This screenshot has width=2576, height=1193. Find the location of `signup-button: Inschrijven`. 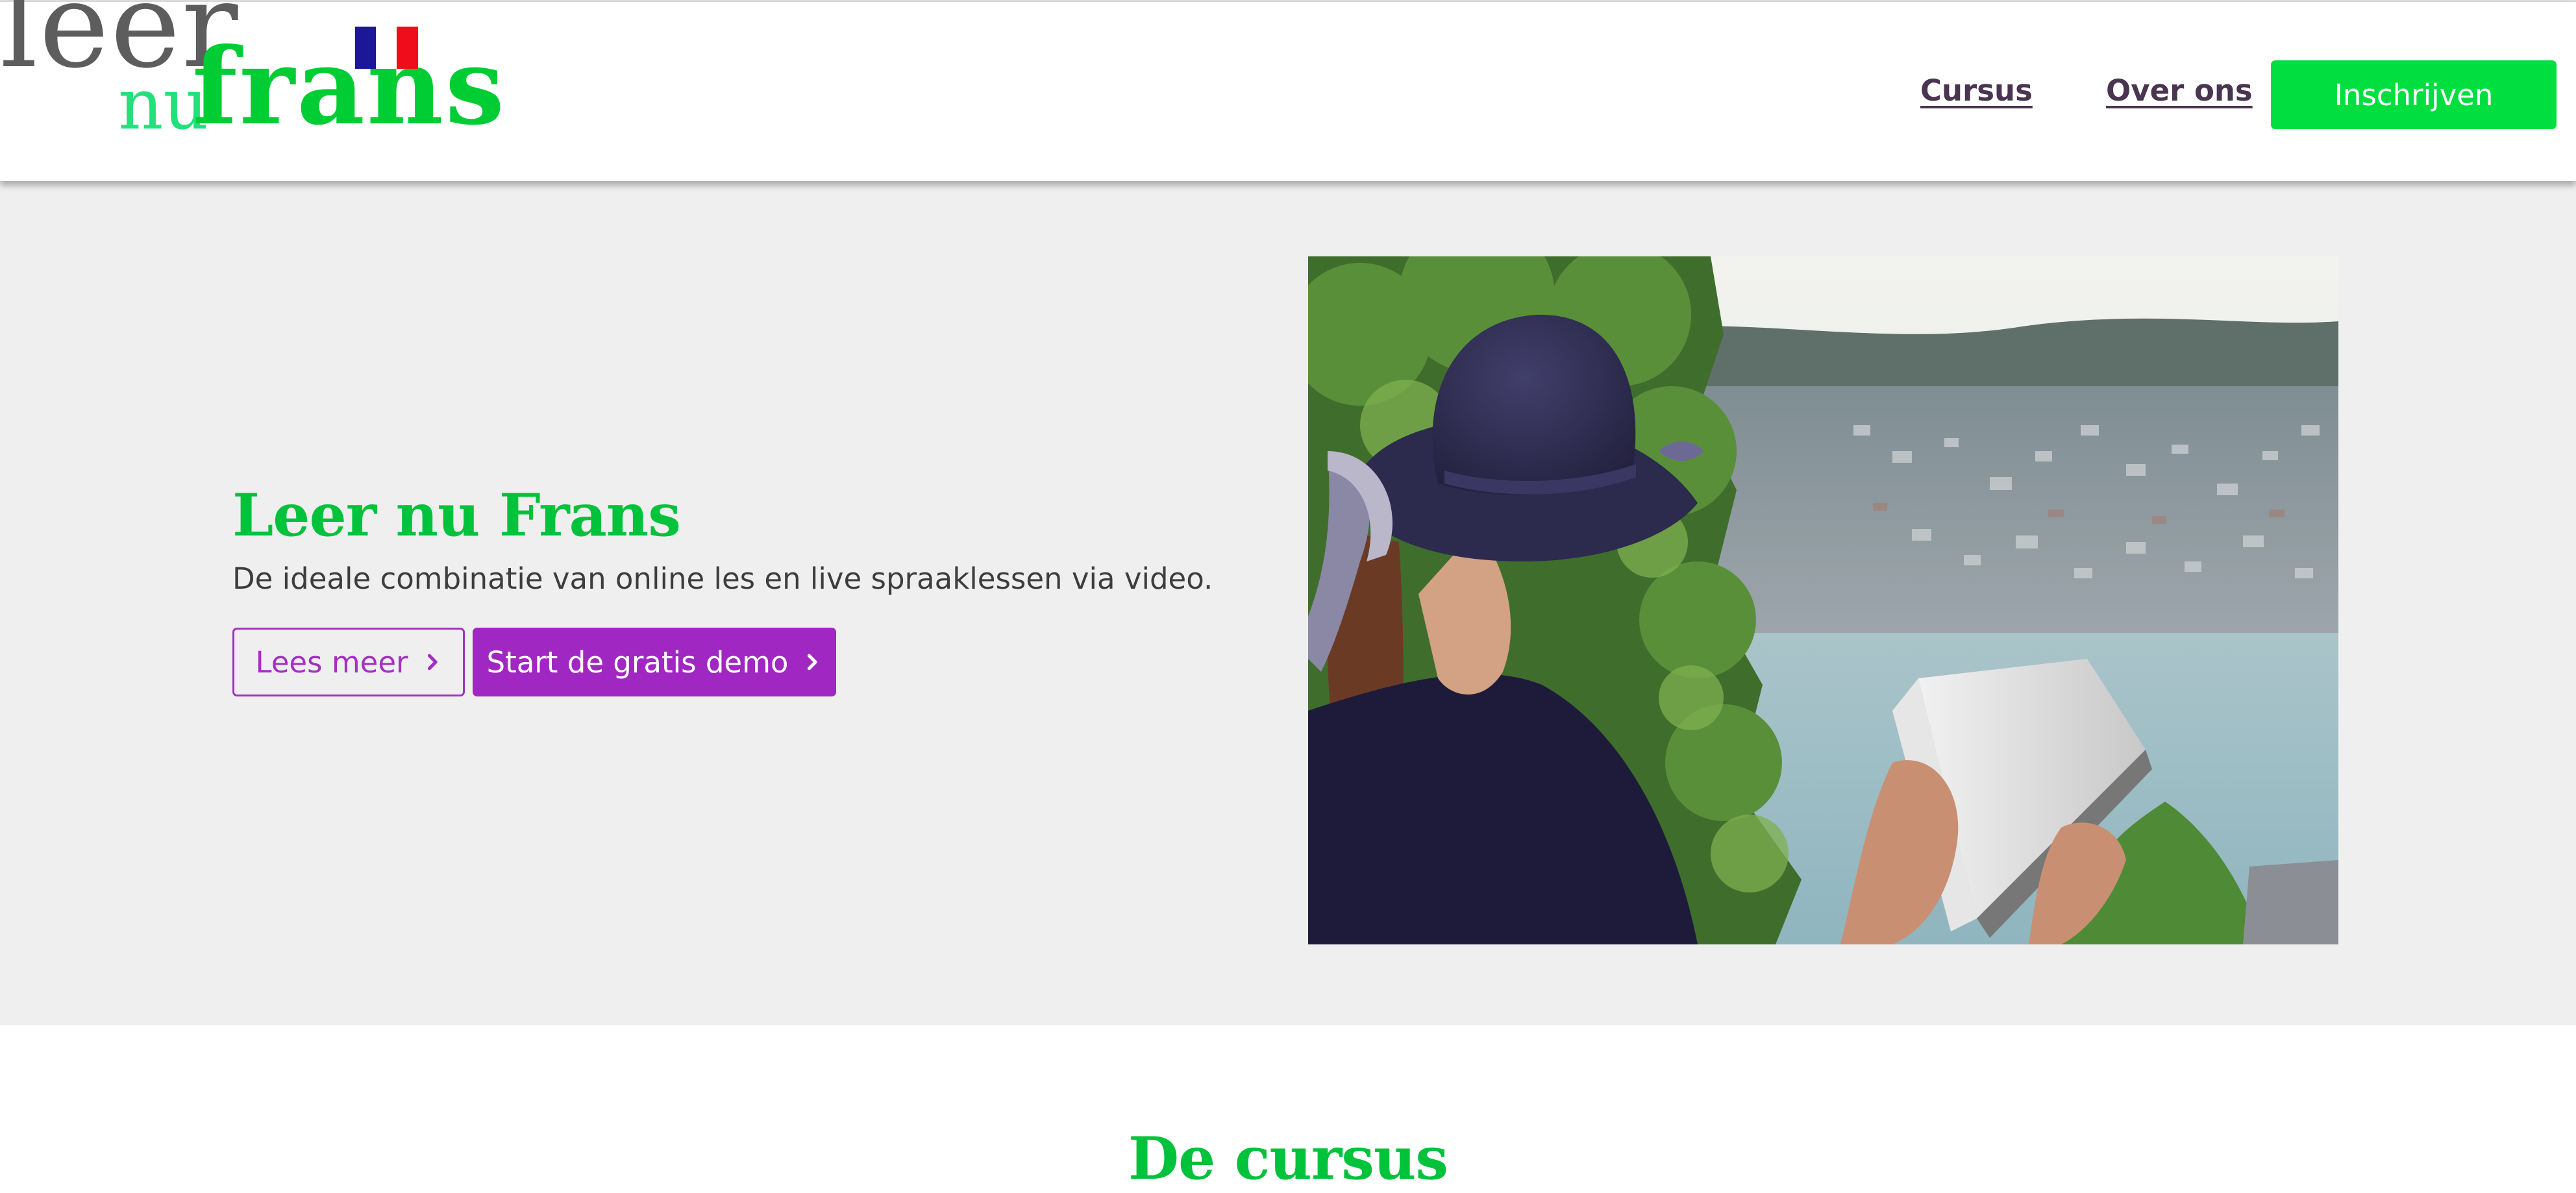

signup-button: Inschrijven is located at coordinates (2414, 94).